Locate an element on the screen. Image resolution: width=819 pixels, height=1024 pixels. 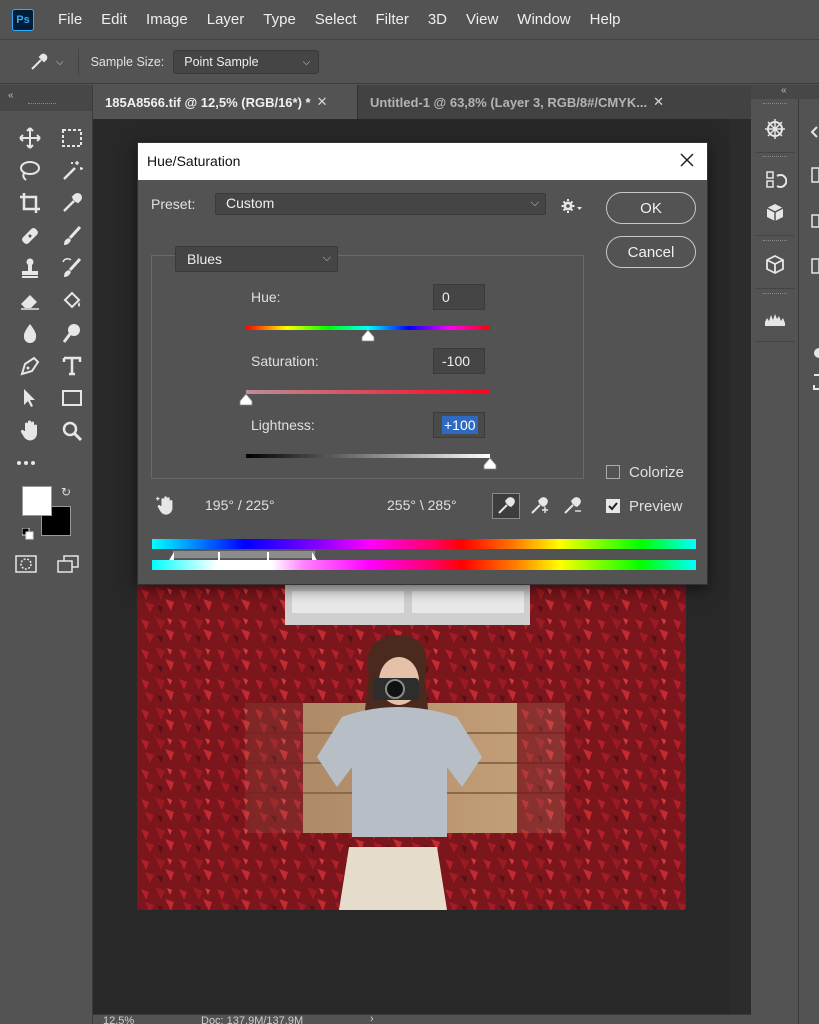
right-panel-dock: « is located at coordinates (785, 554).